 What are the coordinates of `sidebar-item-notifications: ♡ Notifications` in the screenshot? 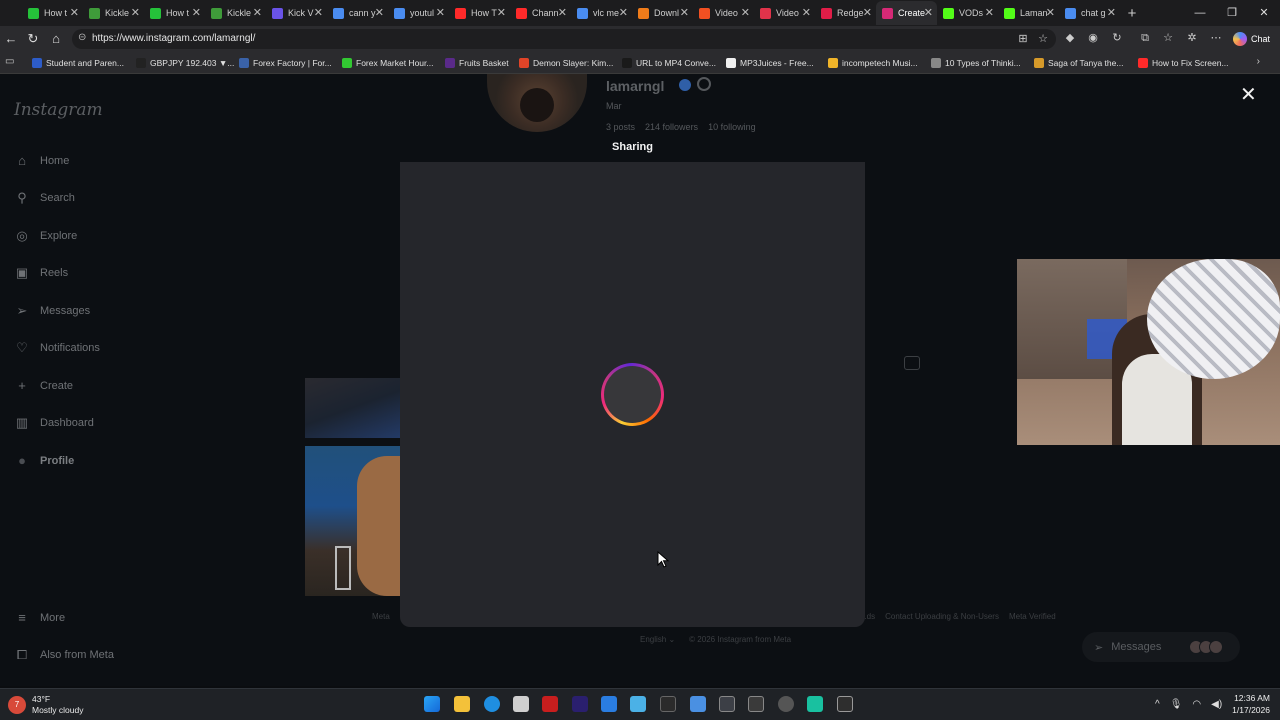 It's located at (57, 348).